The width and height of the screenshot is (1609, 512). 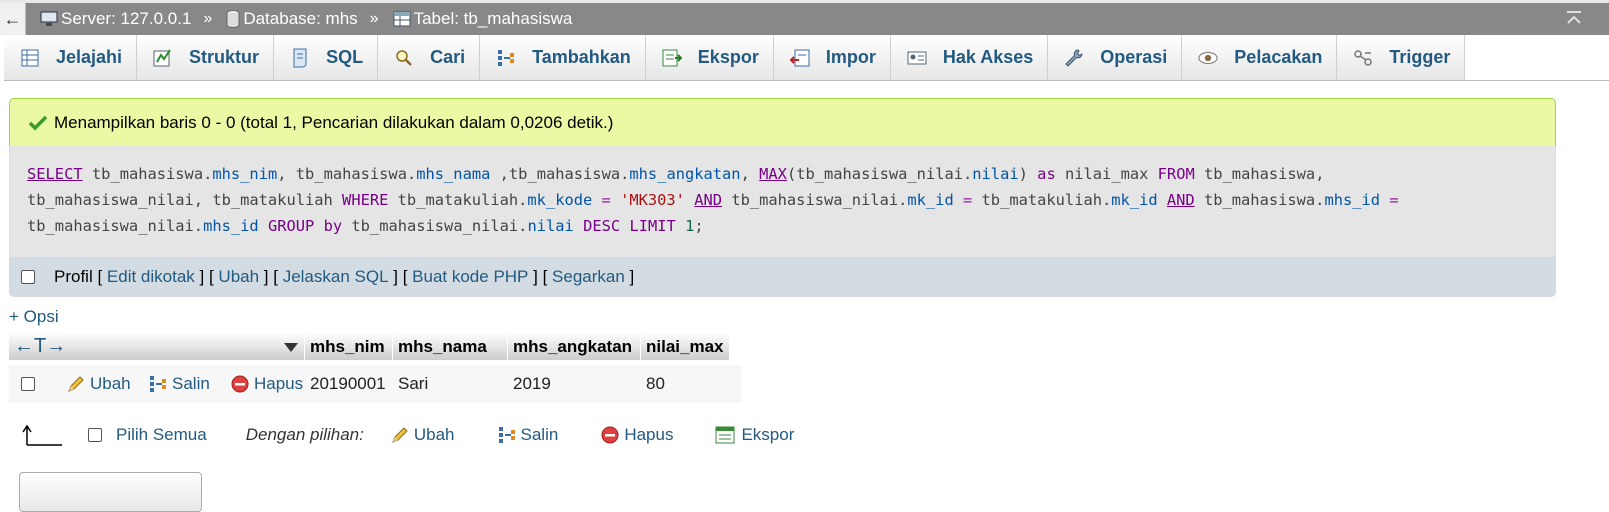 I want to click on tab-privileges: Hak Akses, so click(x=969, y=57).